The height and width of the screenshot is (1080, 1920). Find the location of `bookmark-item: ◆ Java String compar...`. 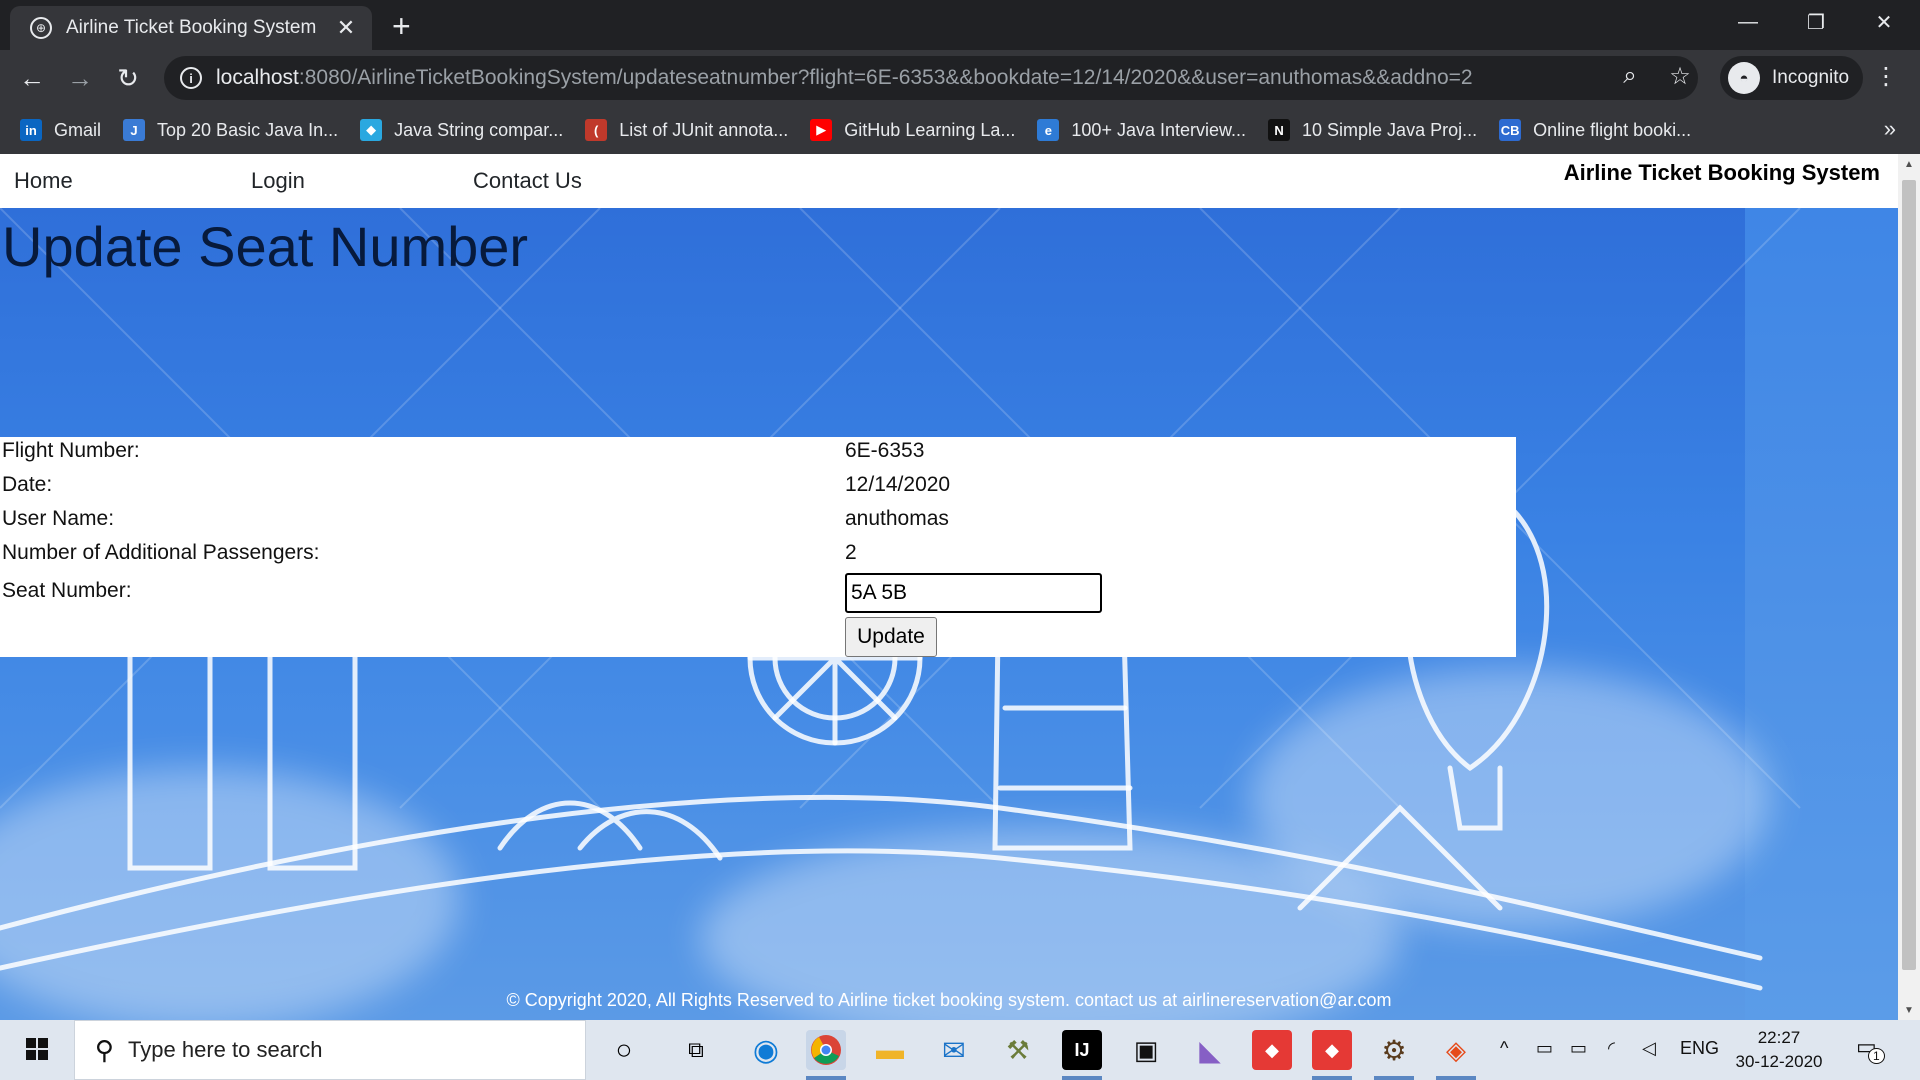

bookmark-item: ◆ Java String compar... is located at coordinates (461, 130).